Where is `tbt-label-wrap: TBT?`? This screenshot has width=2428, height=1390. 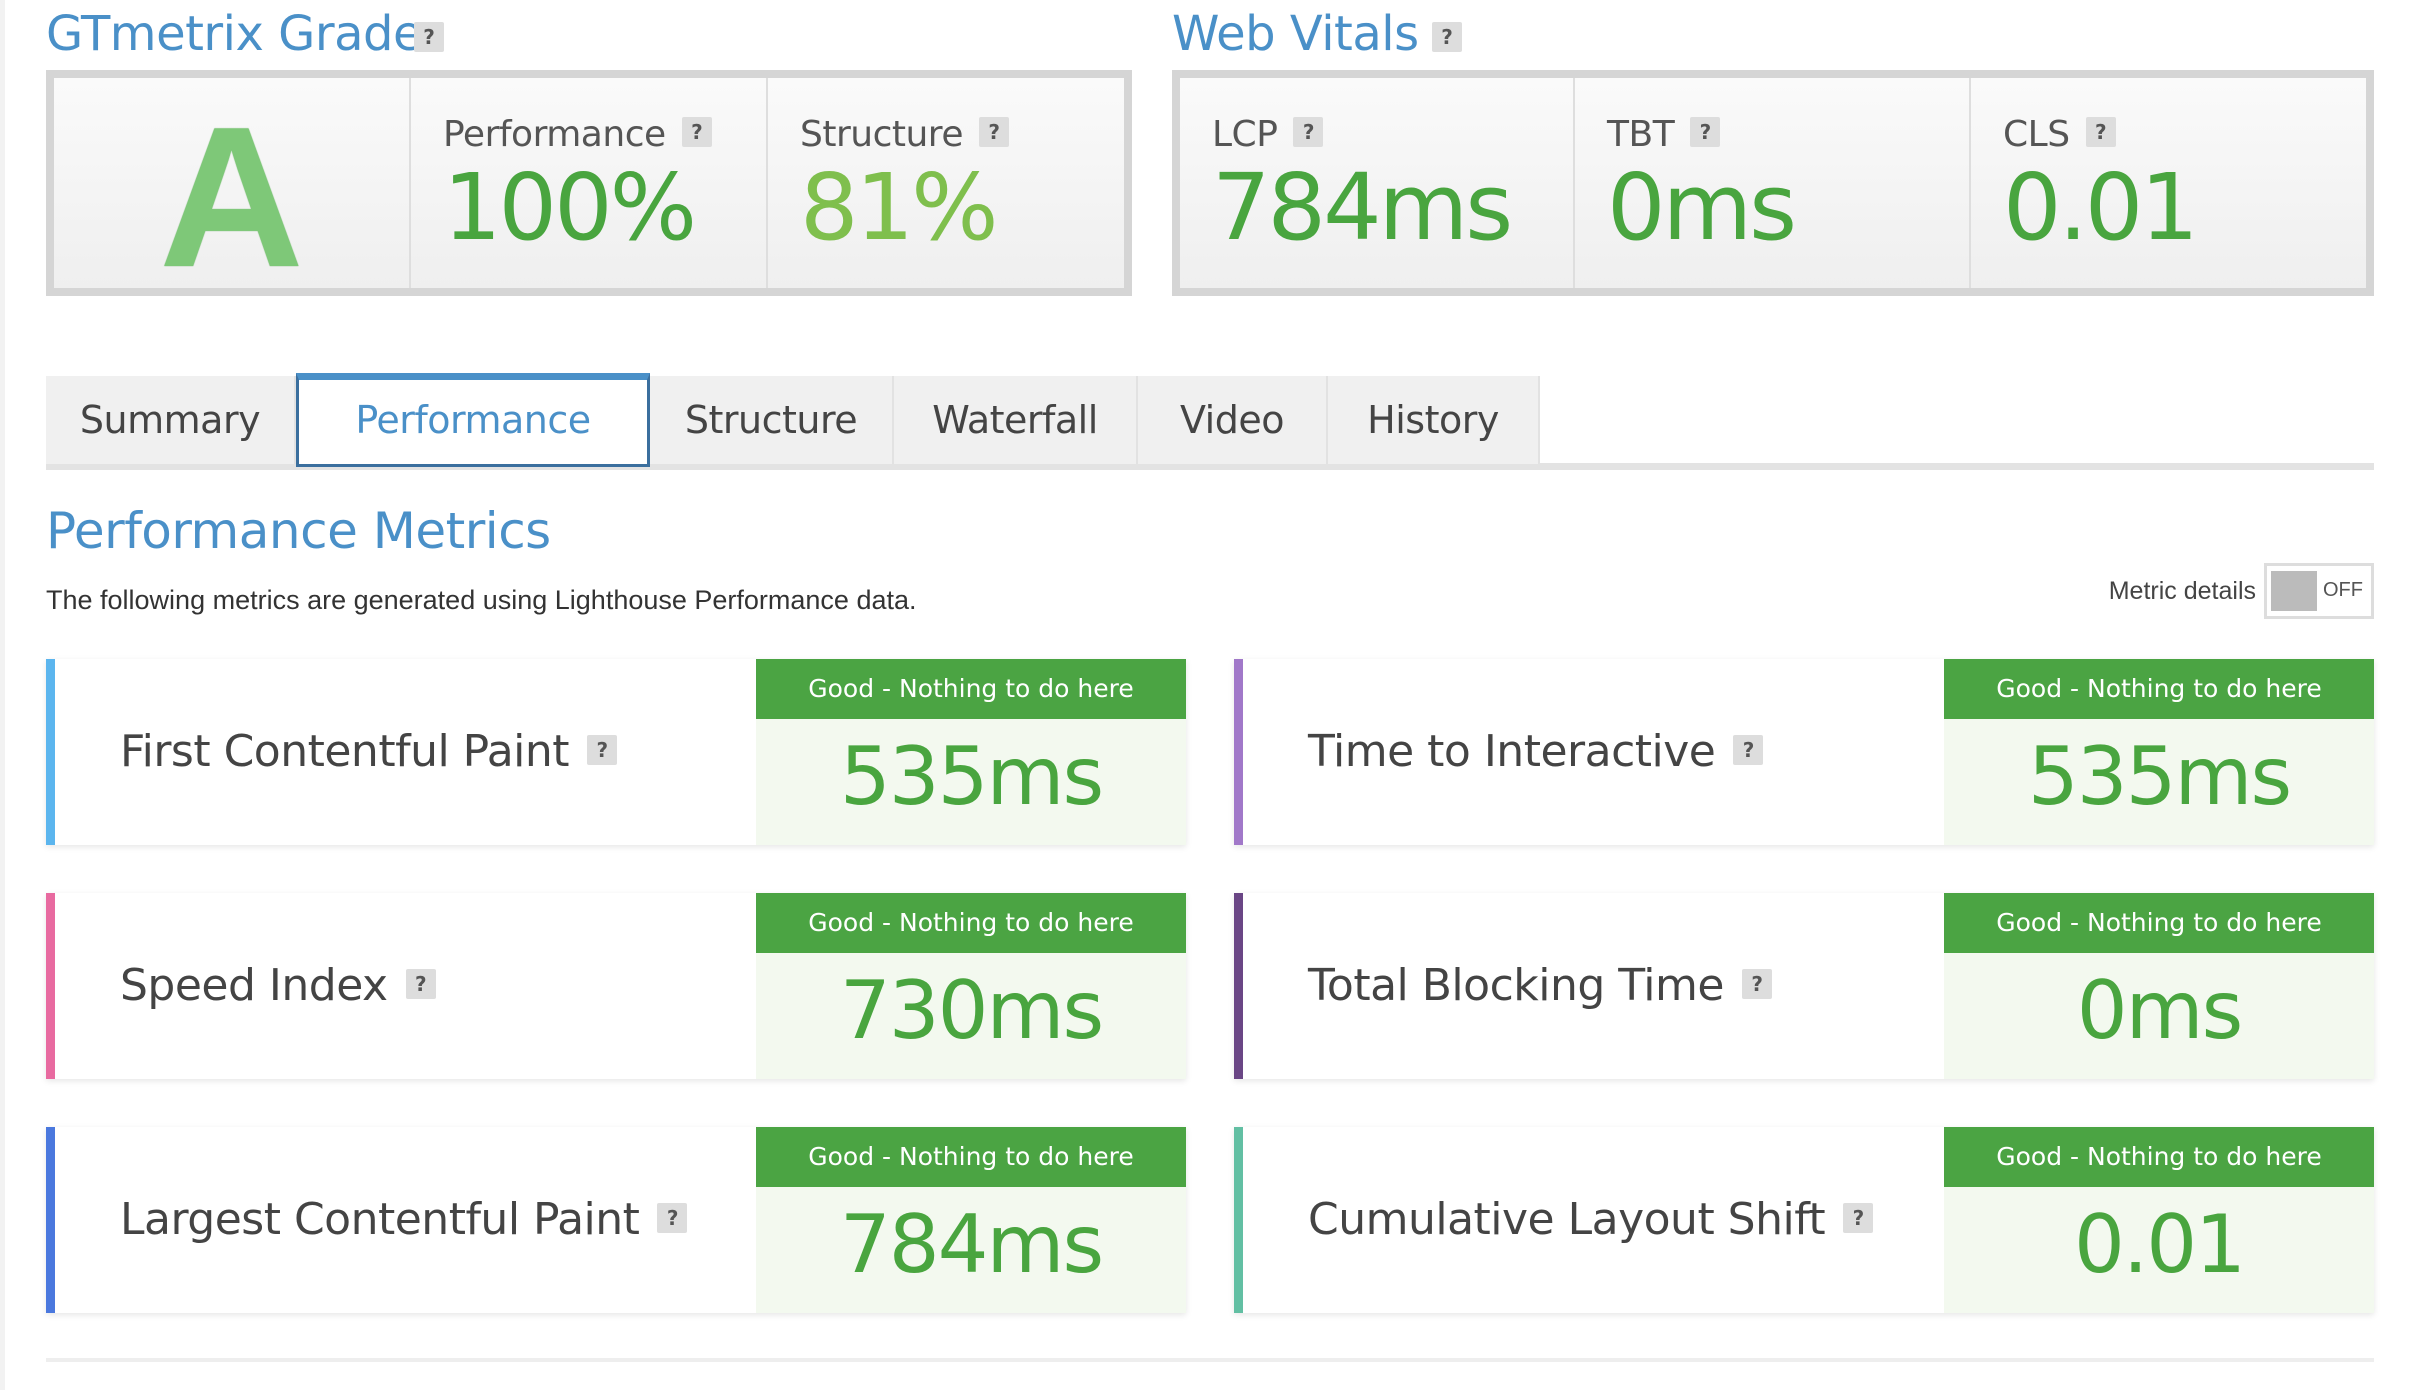
tbt-label-wrap: TBT? is located at coordinates (1664, 134).